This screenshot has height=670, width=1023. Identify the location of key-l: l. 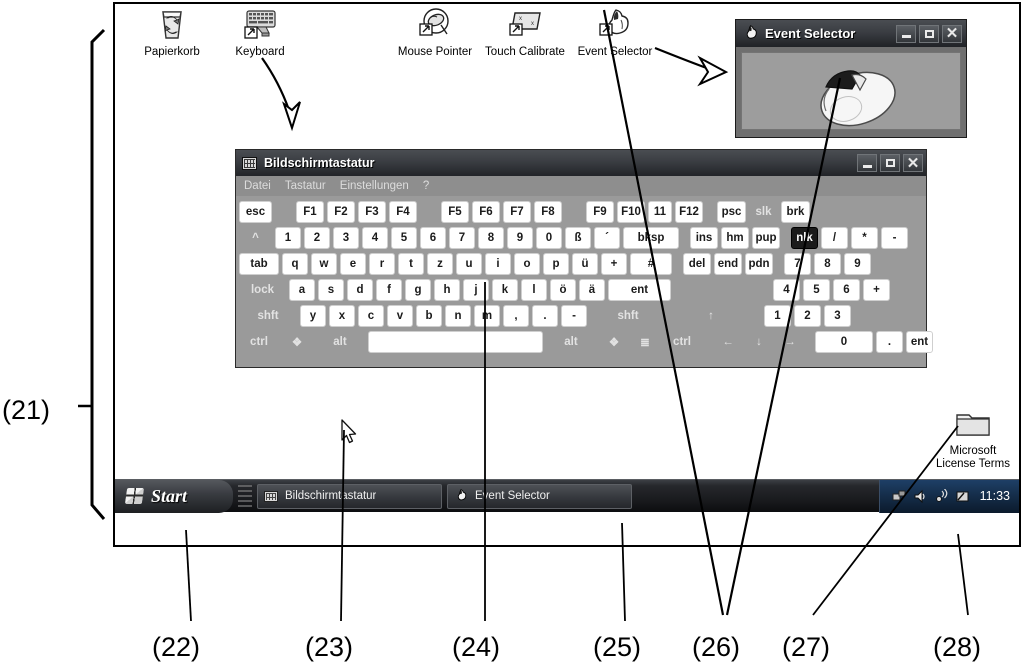
(534, 289).